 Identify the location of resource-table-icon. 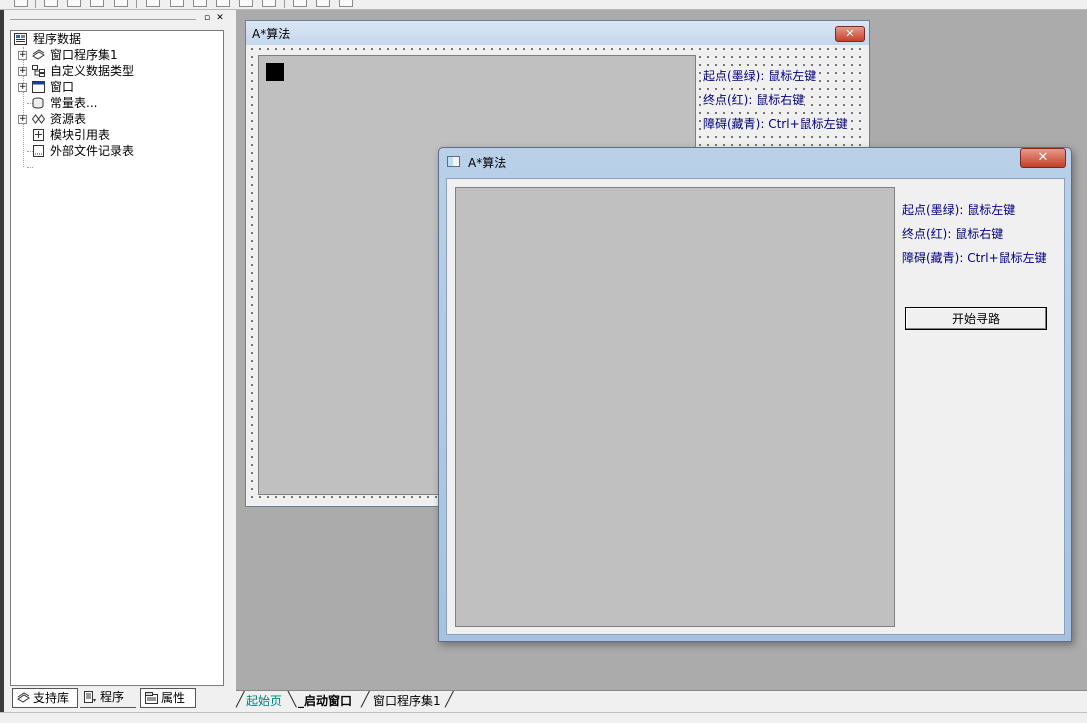
(38, 119).